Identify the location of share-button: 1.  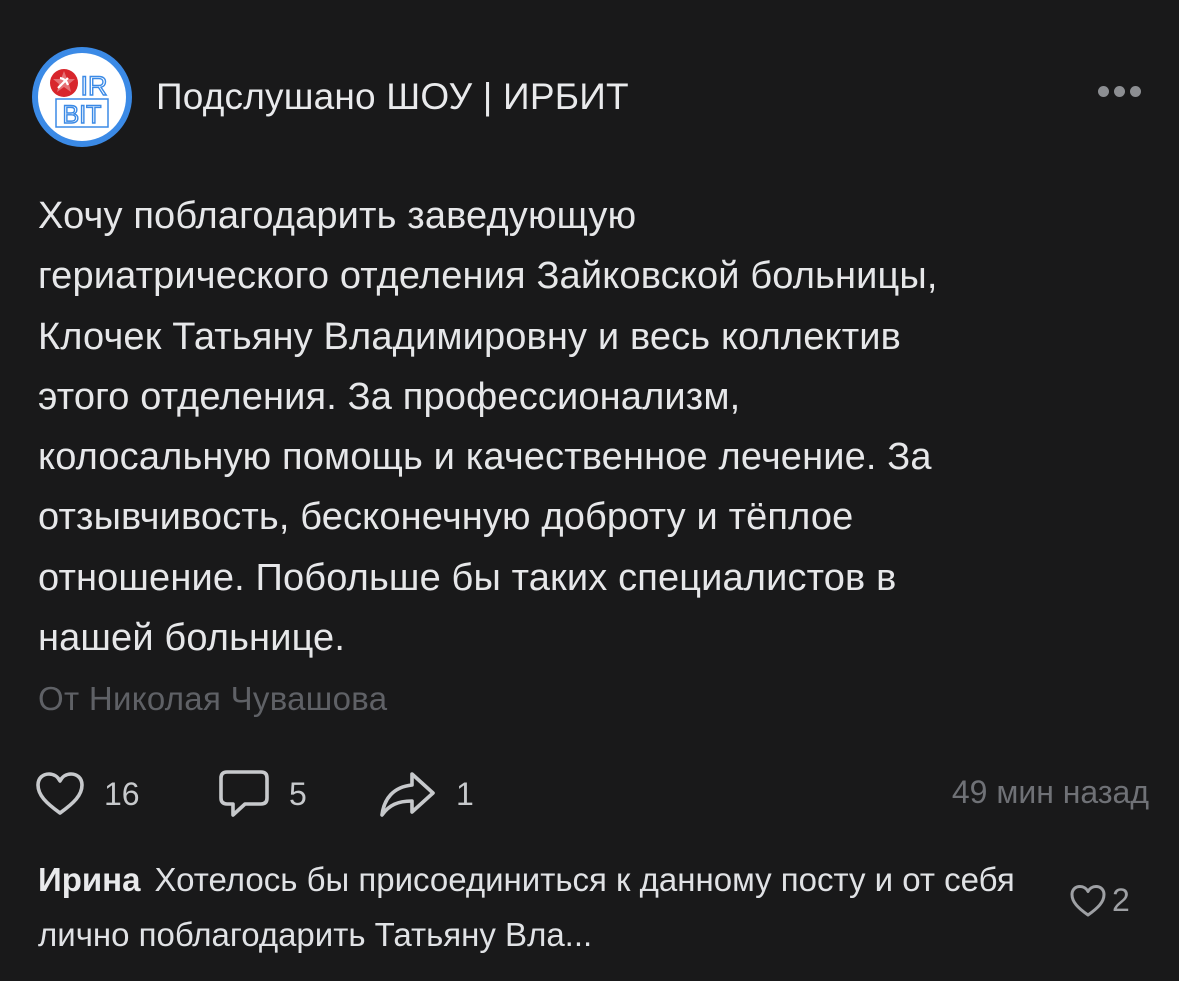
(426, 794).